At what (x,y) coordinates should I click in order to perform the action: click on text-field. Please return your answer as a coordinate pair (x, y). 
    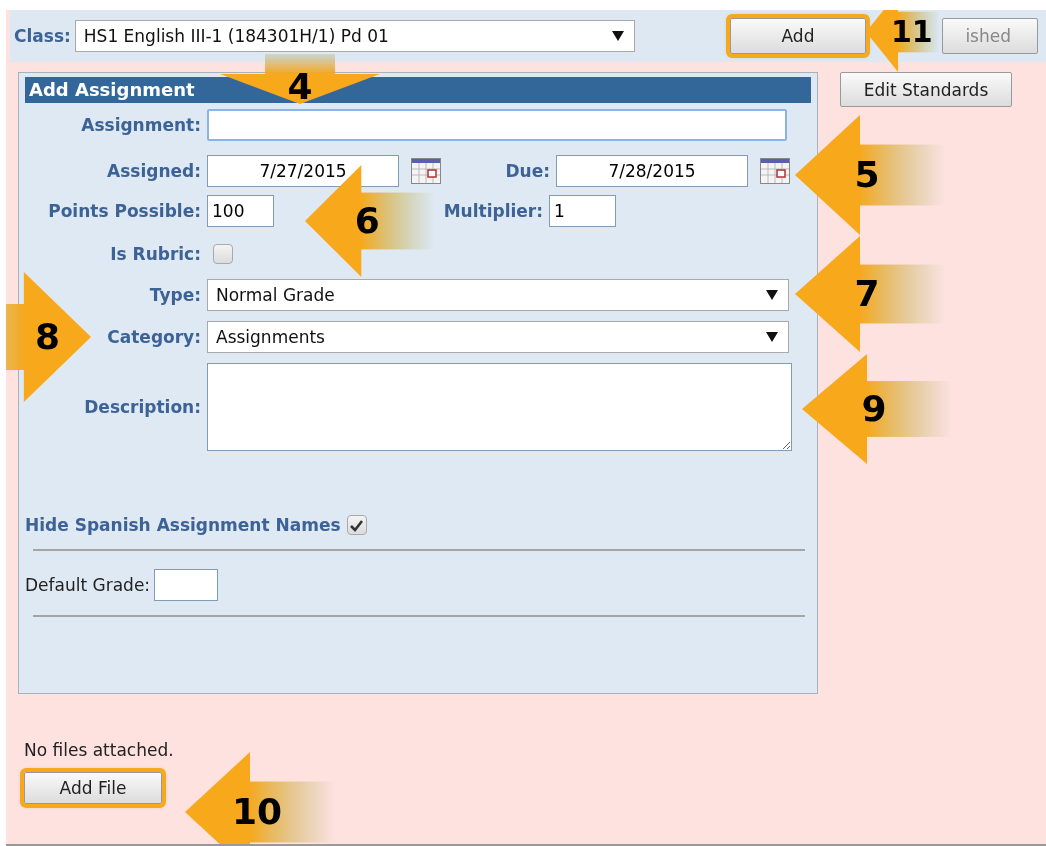
    Looking at the image, I should click on (497, 125).